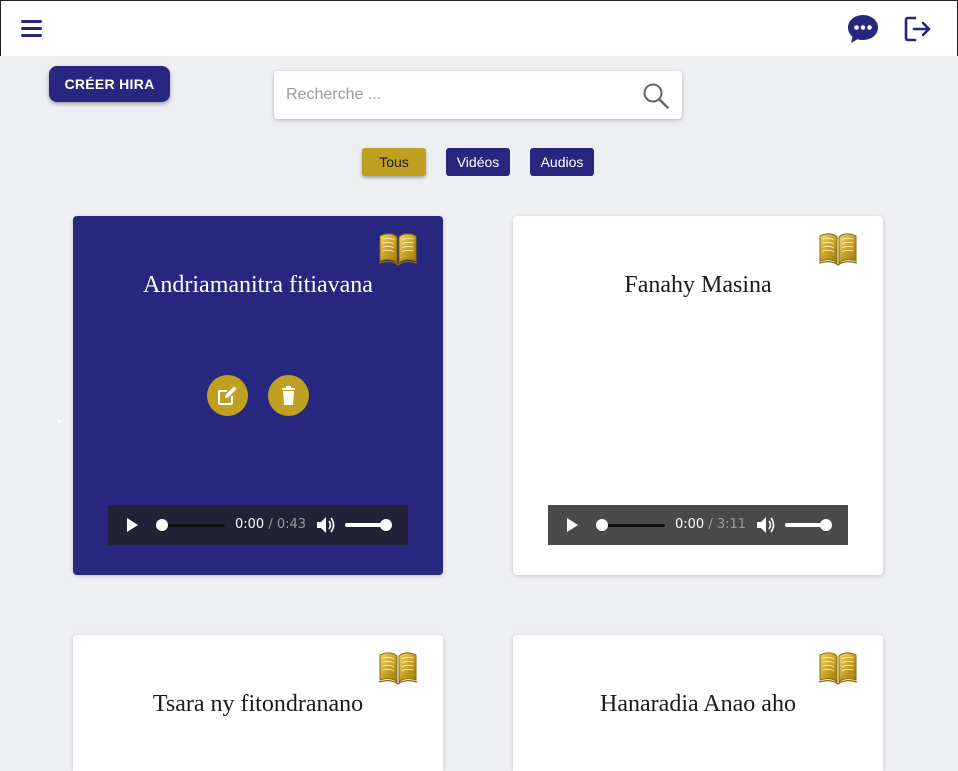  I want to click on audio-player: 0:00 / 0:43, so click(258, 525).